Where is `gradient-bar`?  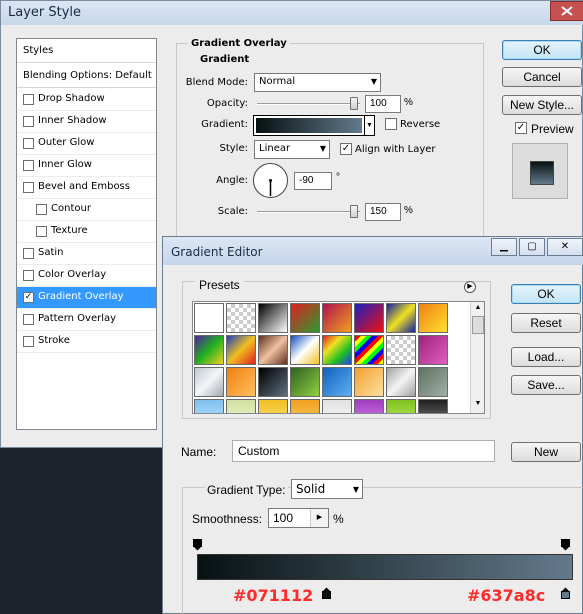 gradient-bar is located at coordinates (385, 567).